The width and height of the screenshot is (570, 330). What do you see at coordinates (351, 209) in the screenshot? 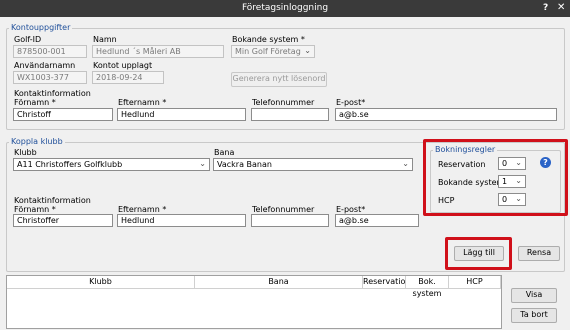
I see `epost-label-2: E-post*` at bounding box center [351, 209].